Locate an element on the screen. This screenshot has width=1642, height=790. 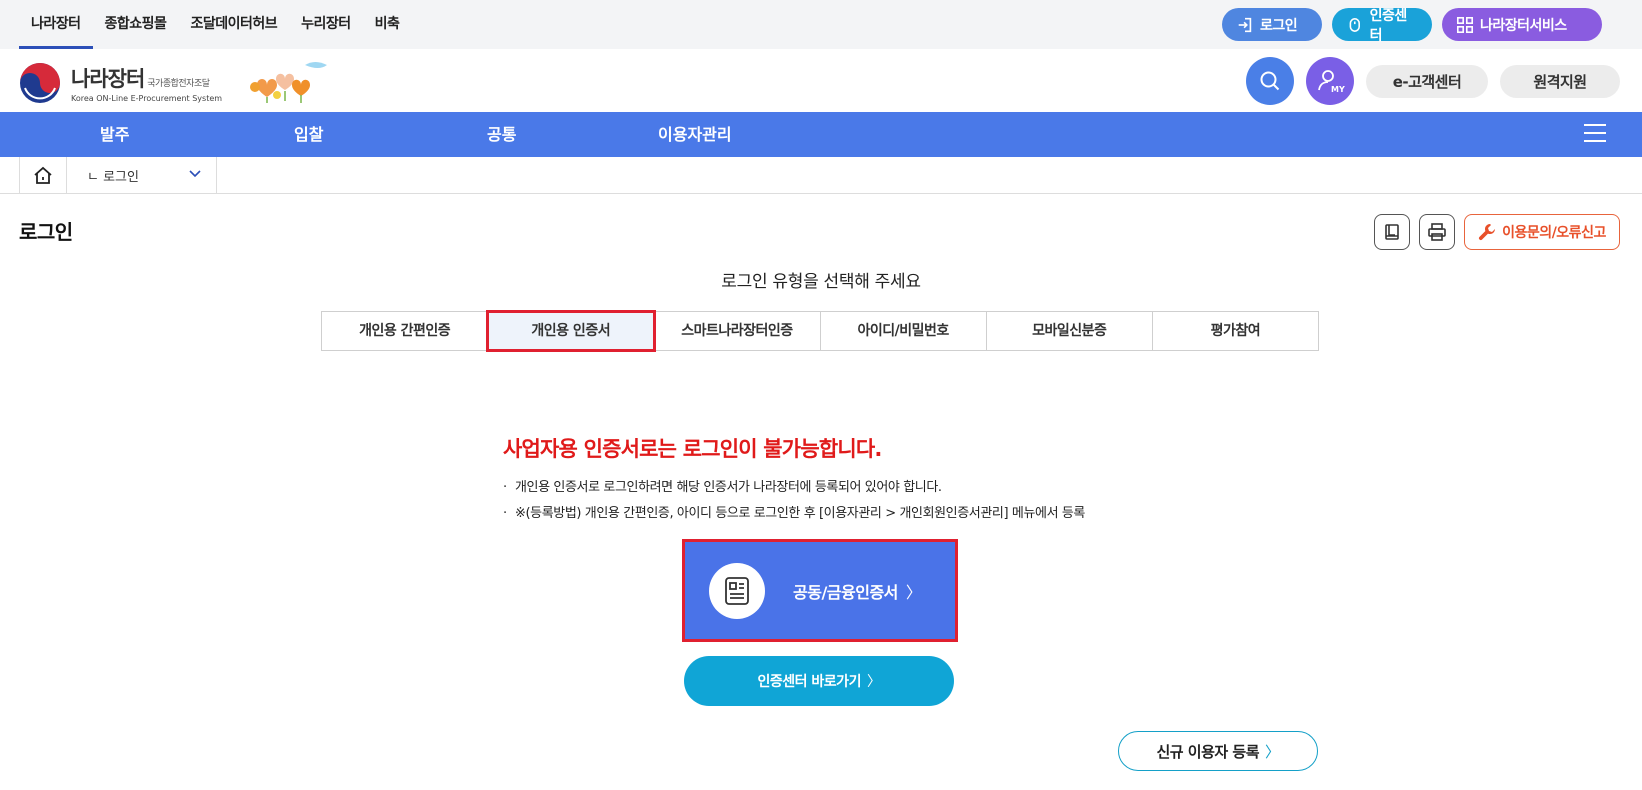
user-my-icon: MY is located at coordinates (1331, 82).